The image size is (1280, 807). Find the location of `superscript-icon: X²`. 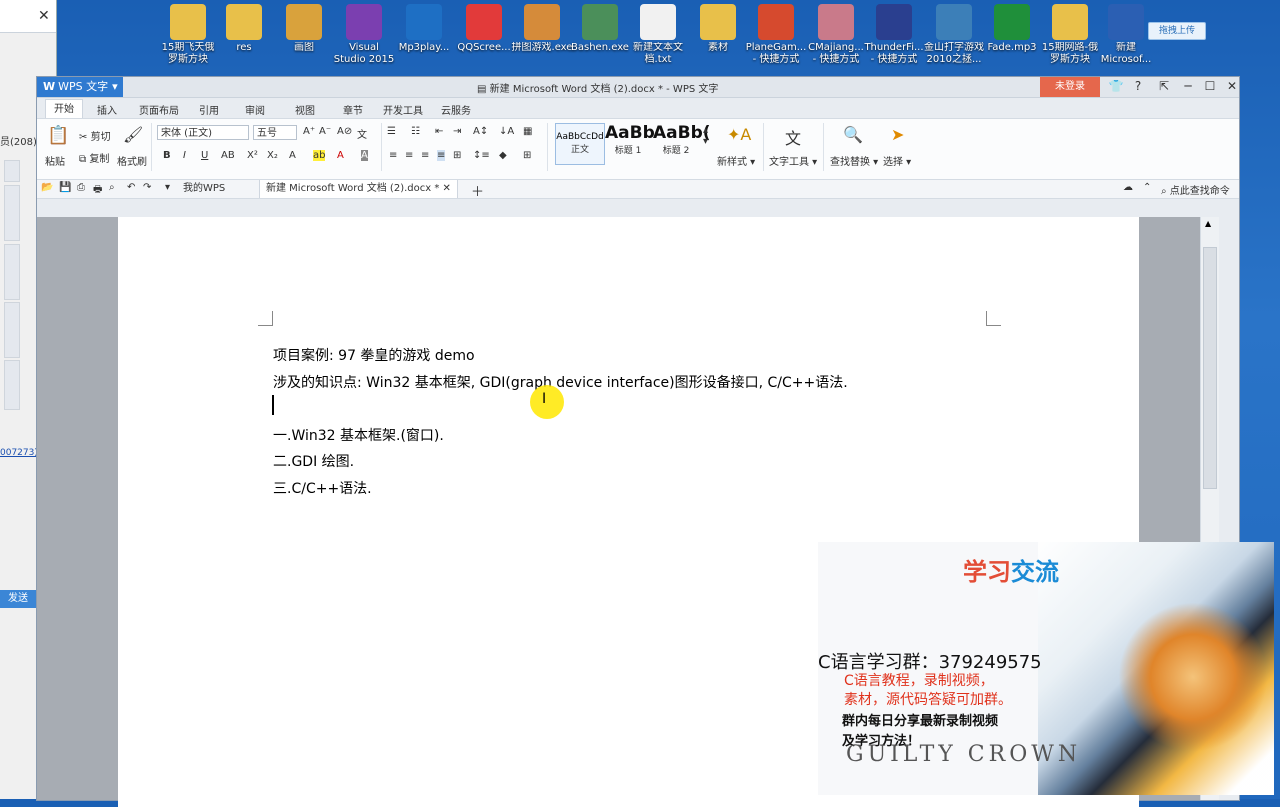

superscript-icon: X² is located at coordinates (252, 155).